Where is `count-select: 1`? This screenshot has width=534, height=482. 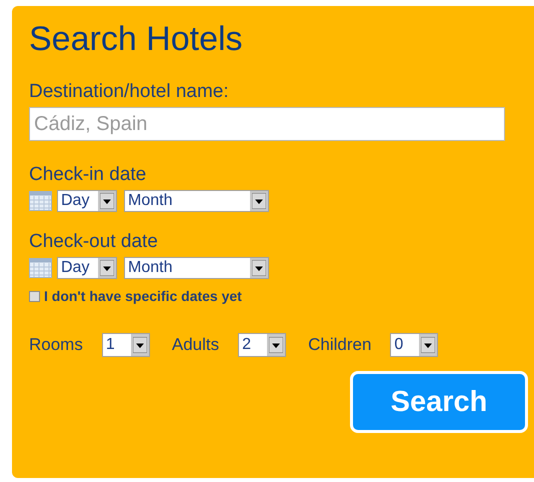
count-select: 1 is located at coordinates (126, 345).